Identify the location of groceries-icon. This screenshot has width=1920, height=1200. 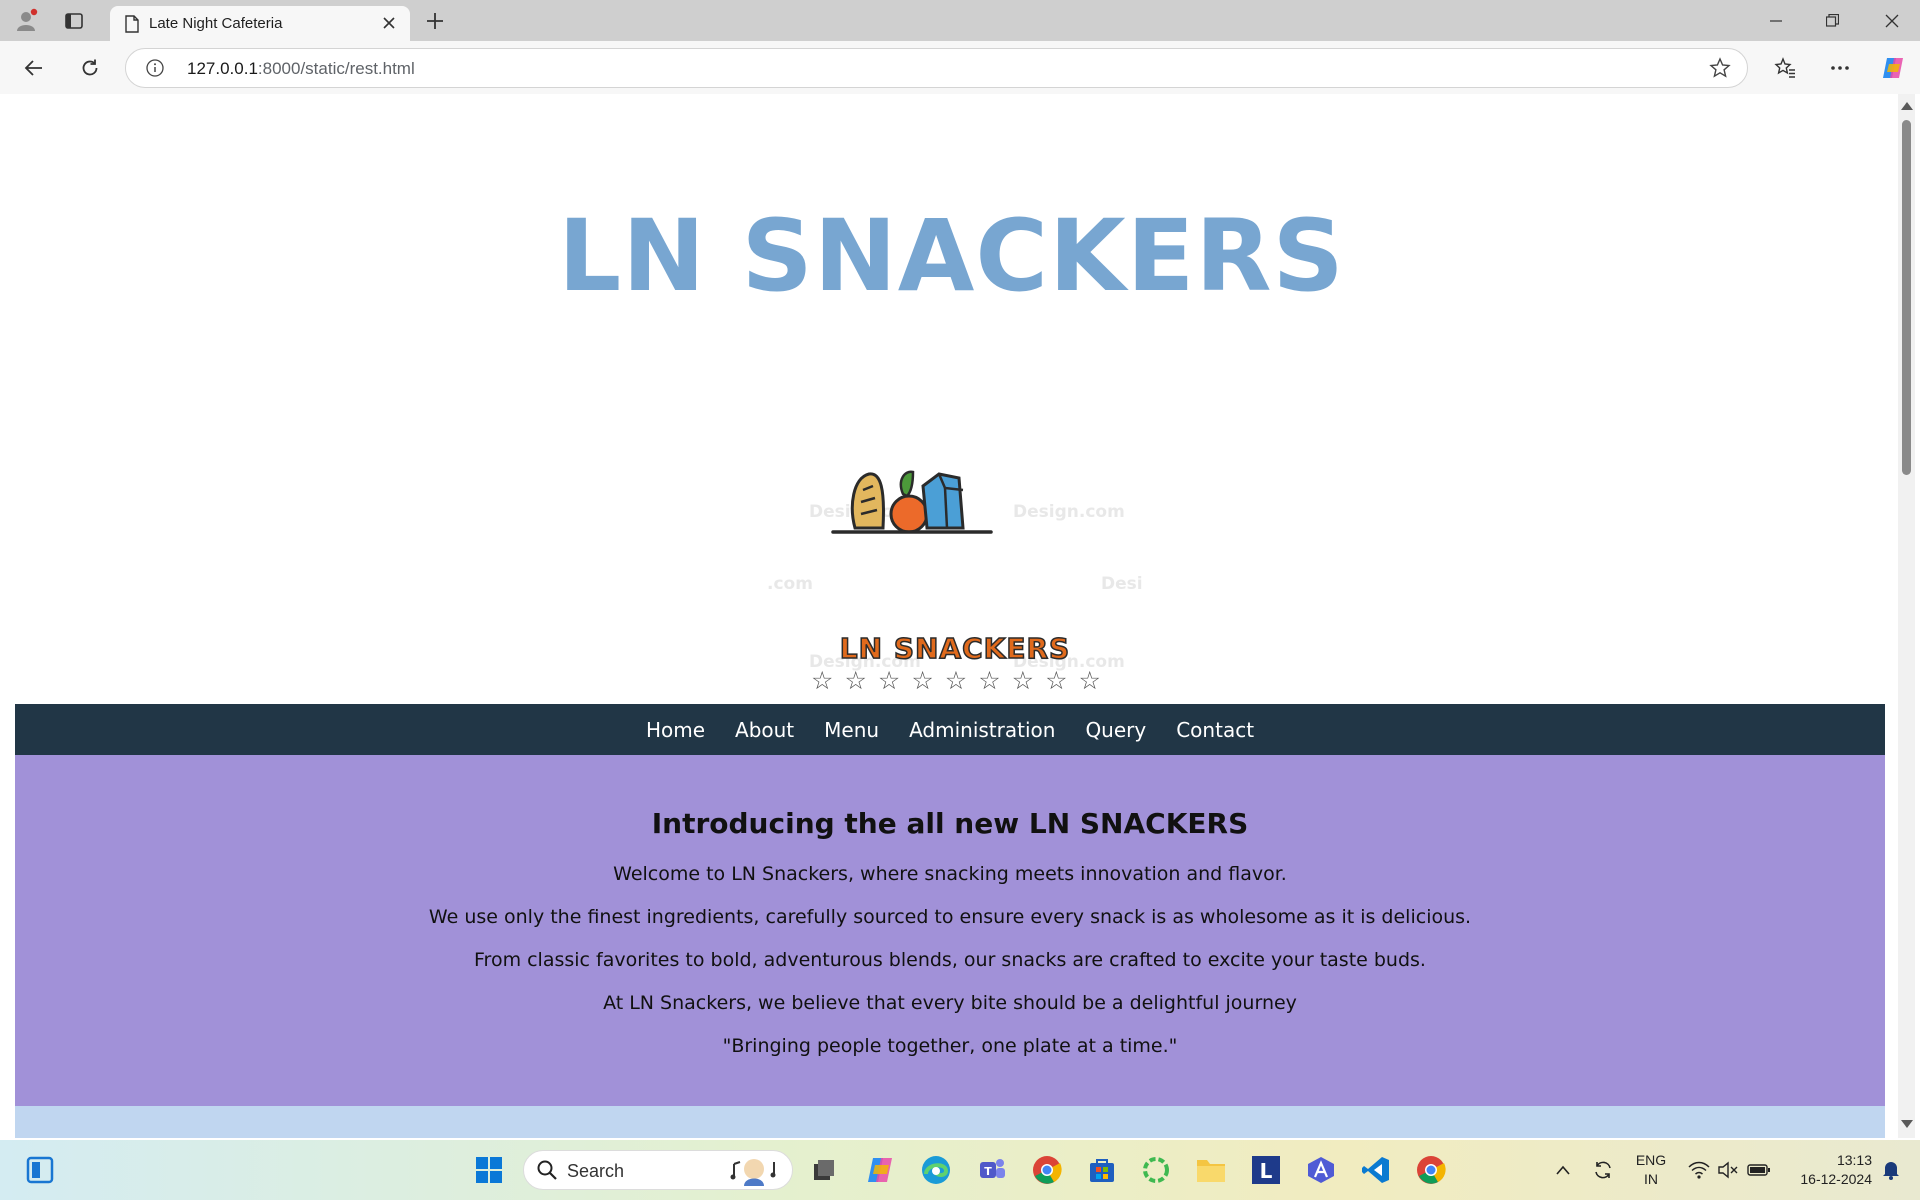
(912, 502).